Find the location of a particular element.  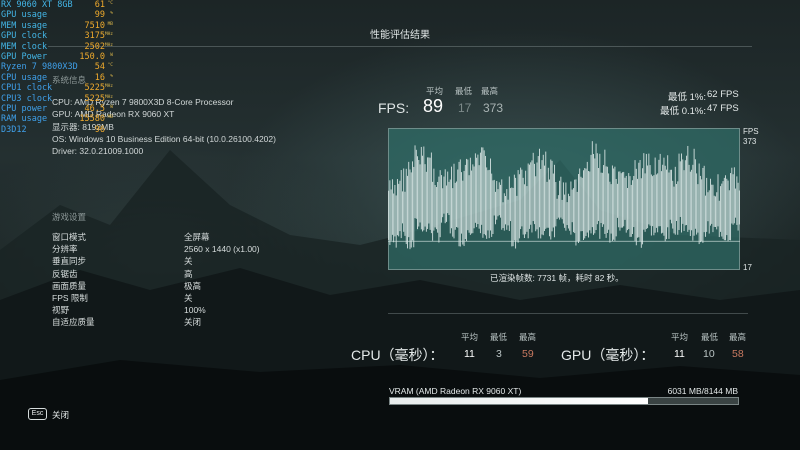

osd-label: CPU usage is located at coordinates (24, 77).